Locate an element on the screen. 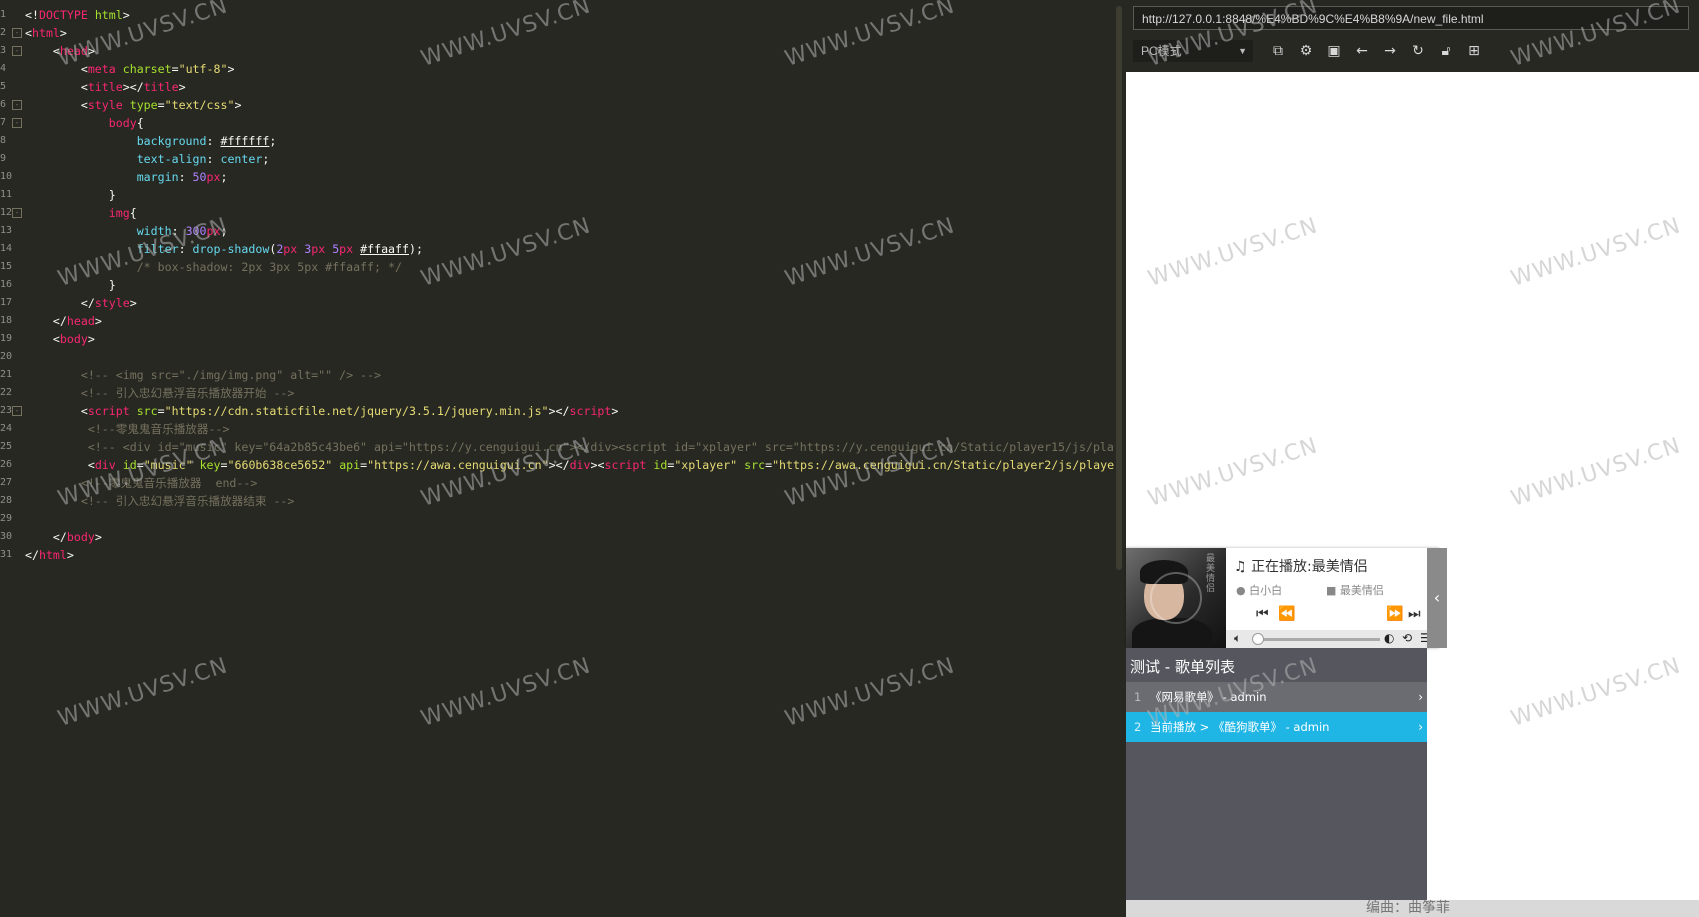 This screenshot has height=917, width=1699. code-line: 12- img{ is located at coordinates (559, 213).